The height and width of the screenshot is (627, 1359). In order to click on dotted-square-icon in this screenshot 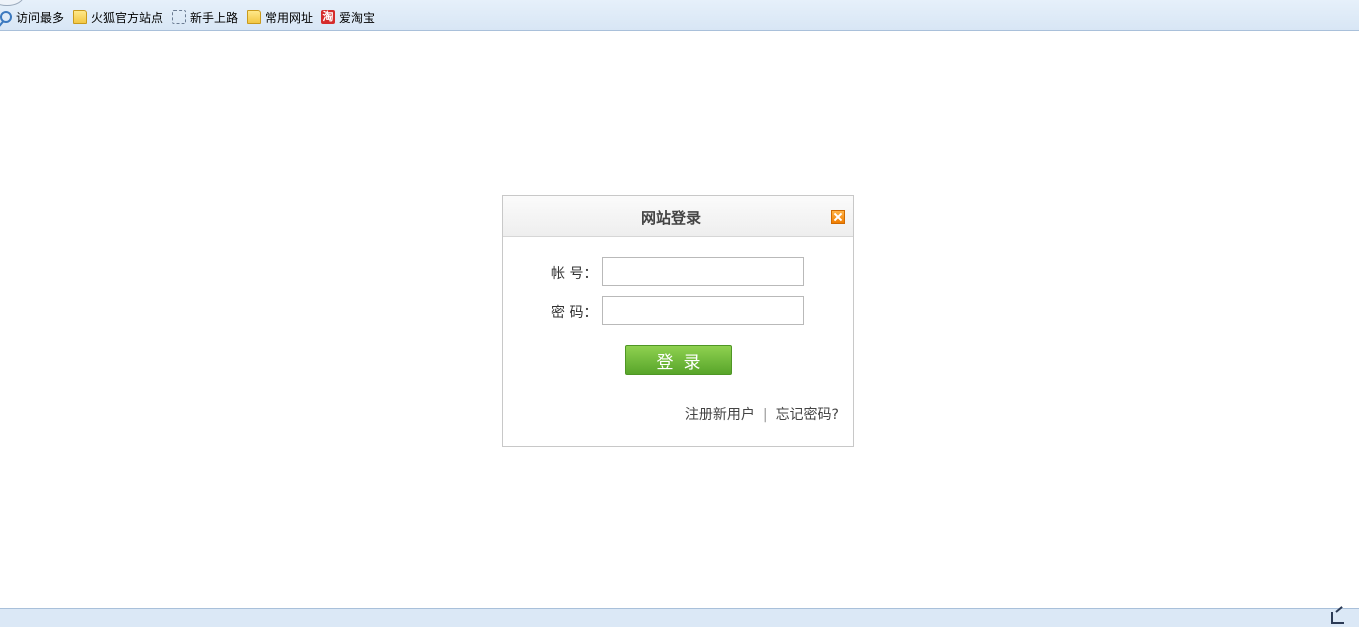, I will do `click(179, 17)`.